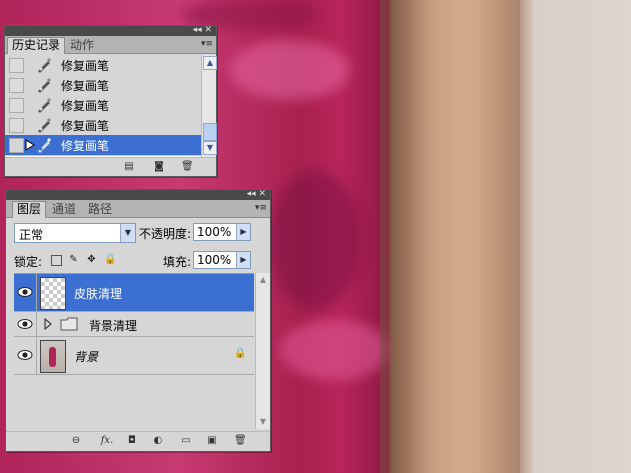 The height and width of the screenshot is (473, 631). I want to click on scroll-thumb, so click(210, 132).